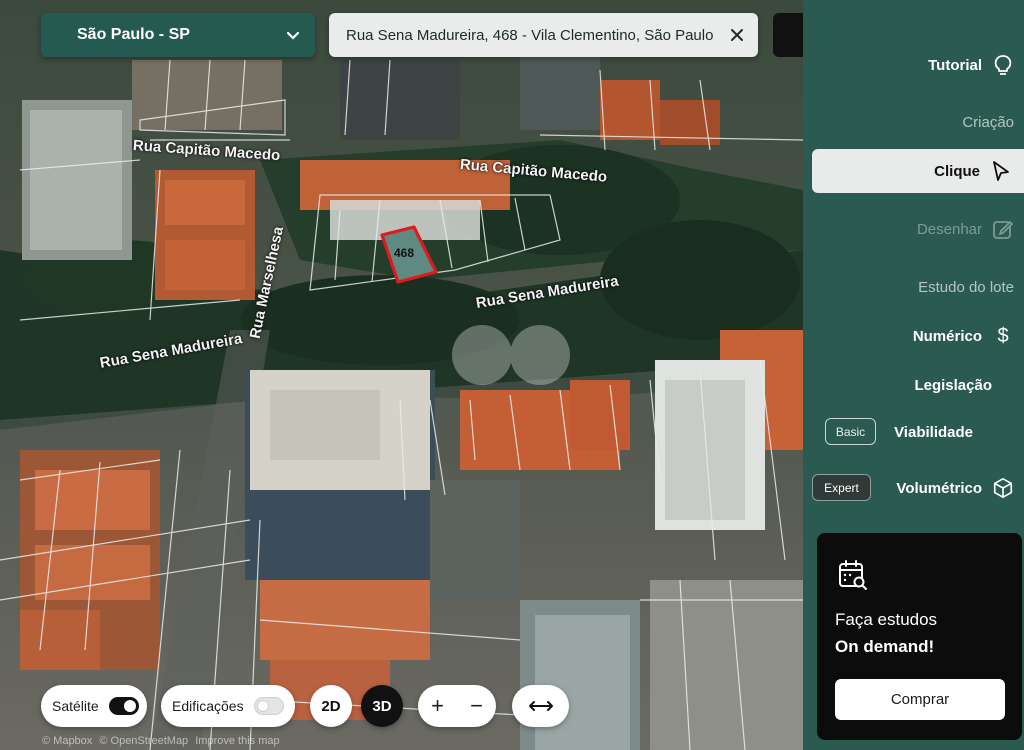 The image size is (1024, 750). Describe the element at coordinates (947, 336) in the screenshot. I see `sidebar-item-label: Numérico` at that location.